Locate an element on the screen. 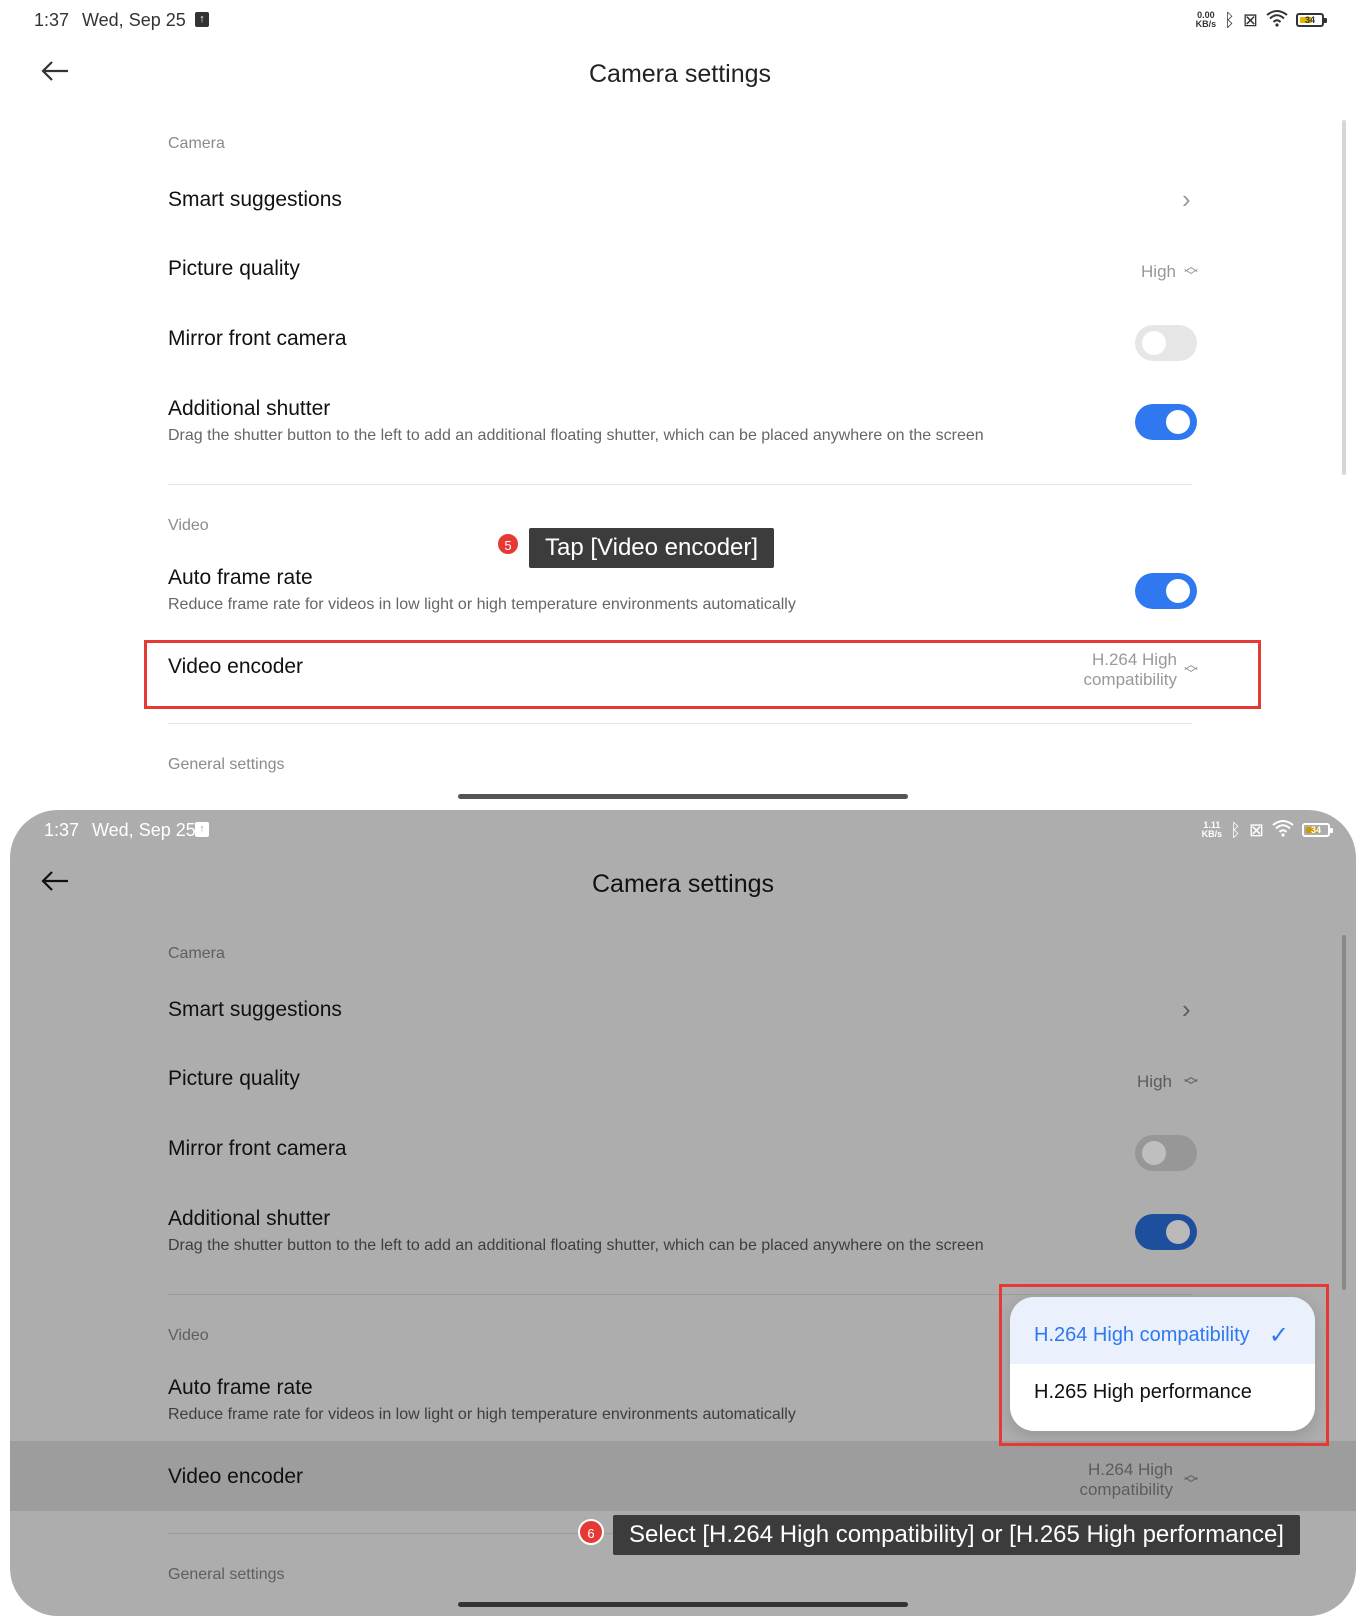 This screenshot has height=1623, width=1360. step-badge-5: 5 is located at coordinates (508, 544).